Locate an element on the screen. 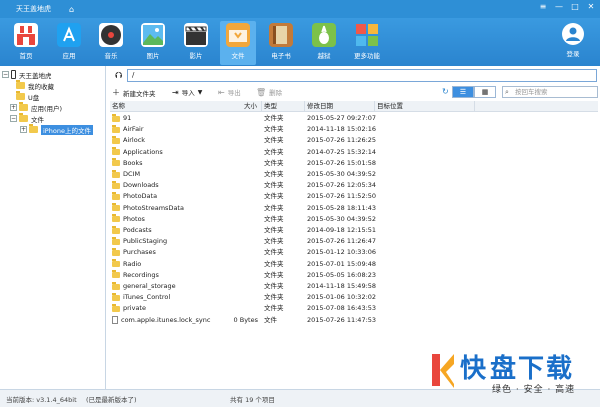 The height and width of the screenshot is (407, 600). table-row: Recordings 文件夹 2015-05-05 16:08:23 is located at coordinates (354, 275).